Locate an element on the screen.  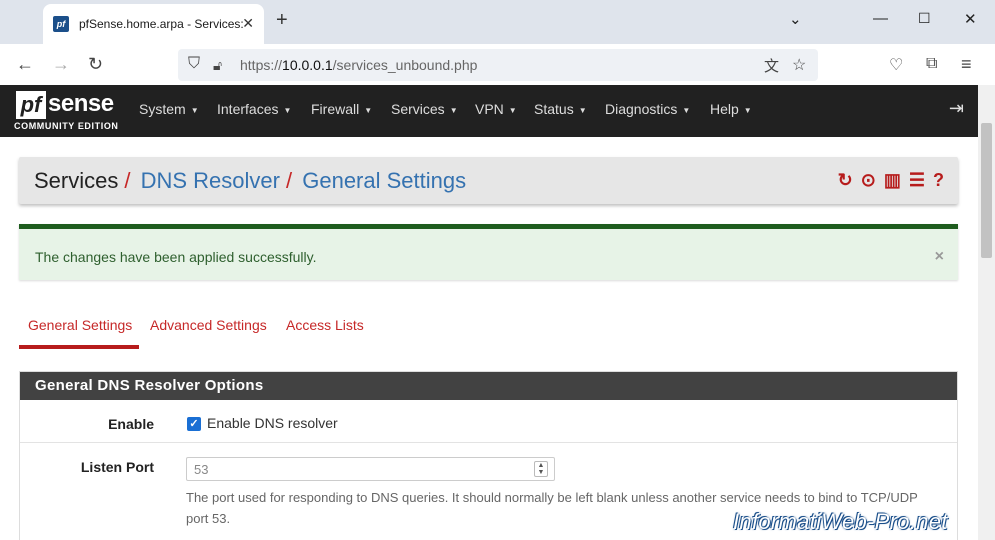
extensions-icon: ⧉ is located at coordinates (931, 64).